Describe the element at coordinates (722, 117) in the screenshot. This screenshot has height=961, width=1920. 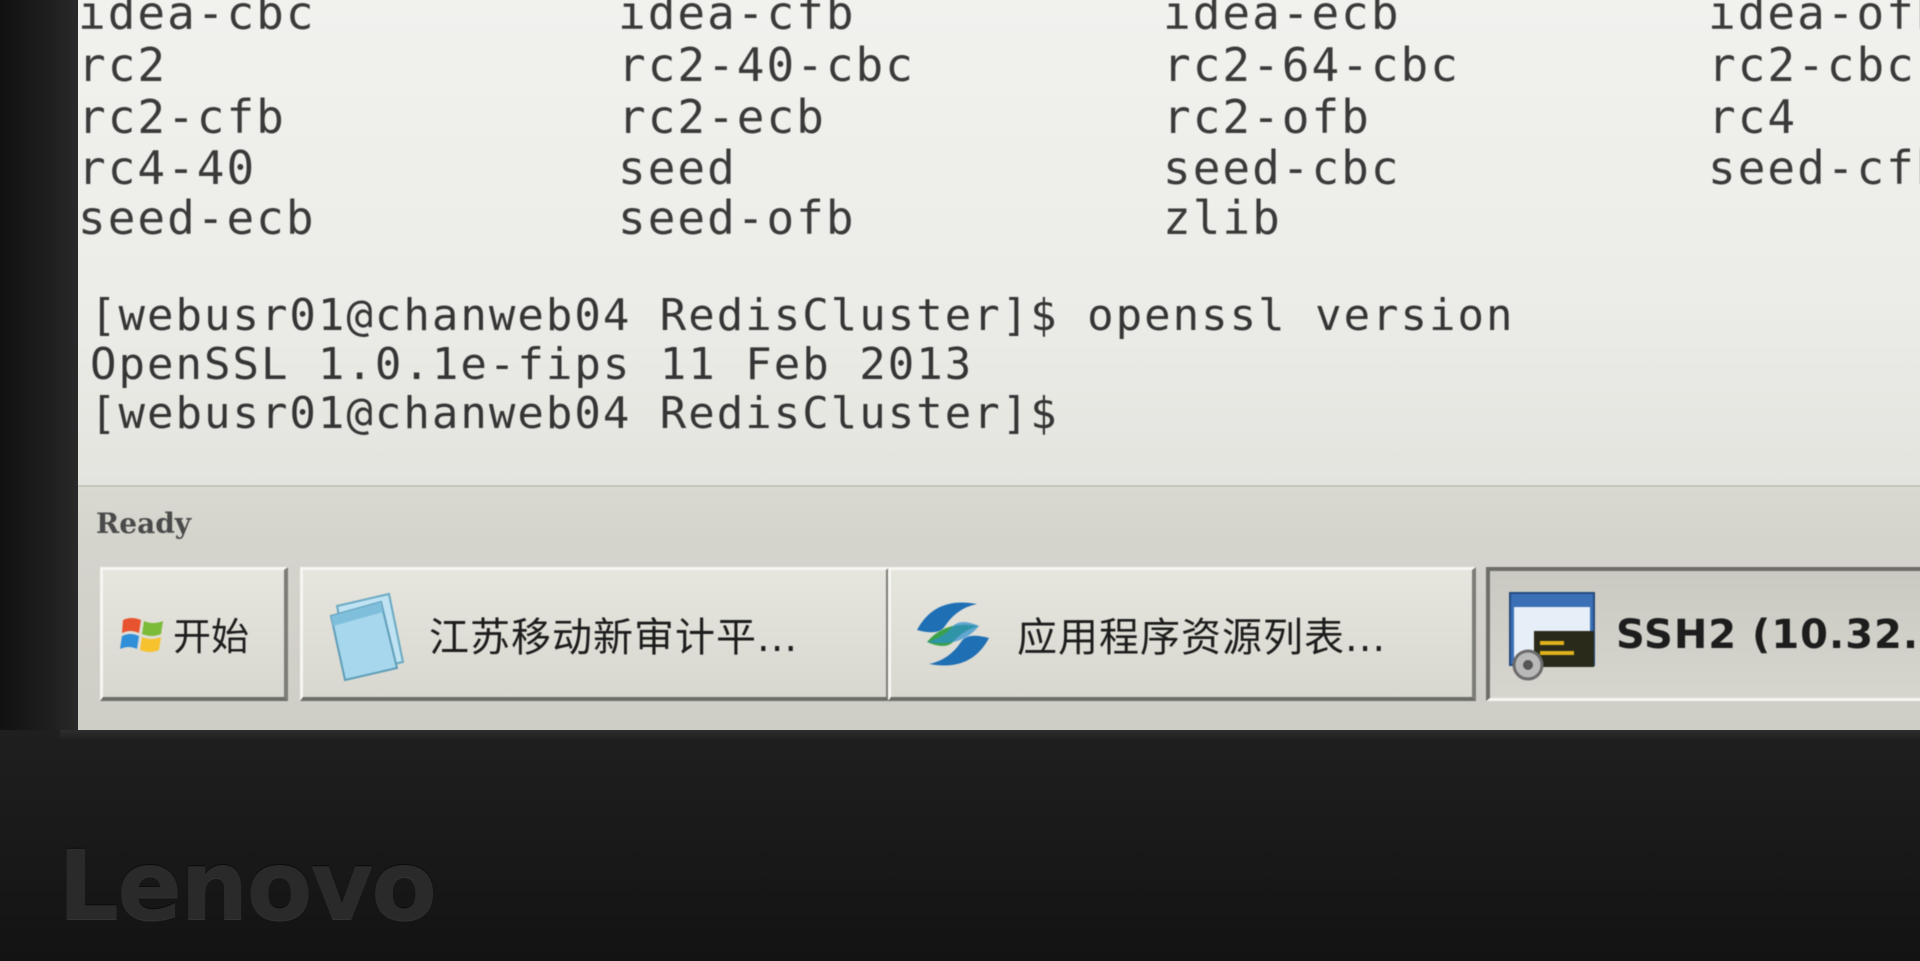
I see `cipher-name: rc2-ecb` at that location.